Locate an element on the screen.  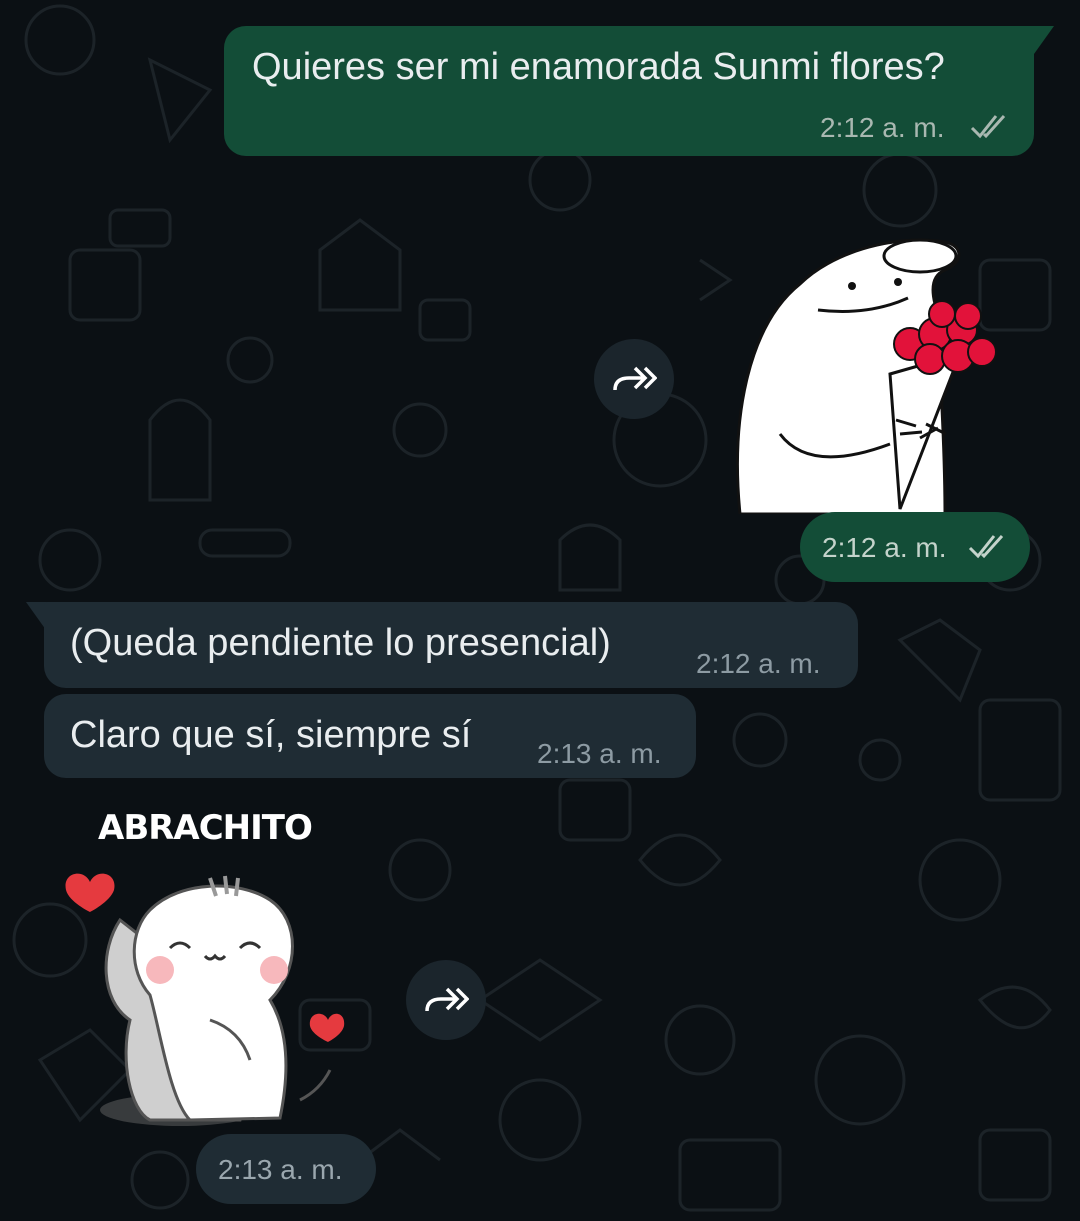
sticker-time-pill: 2:12 a. m. is located at coordinates (915, 547).